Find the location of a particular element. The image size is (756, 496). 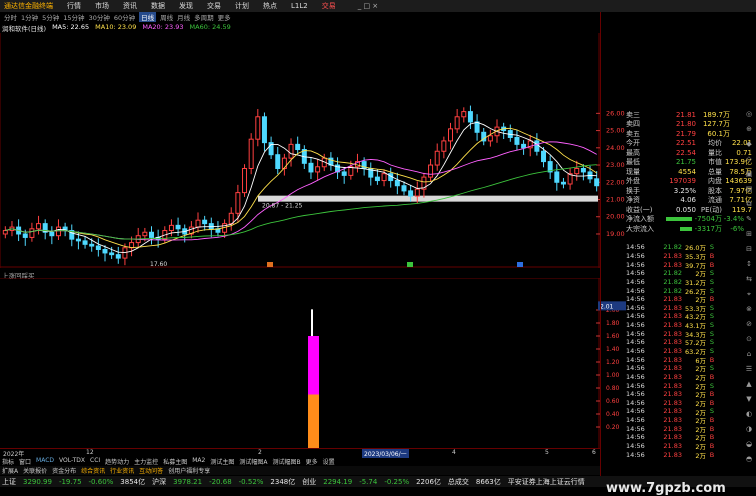

bottom-tab-1: 关联报价 is located at coordinates (35, 470).